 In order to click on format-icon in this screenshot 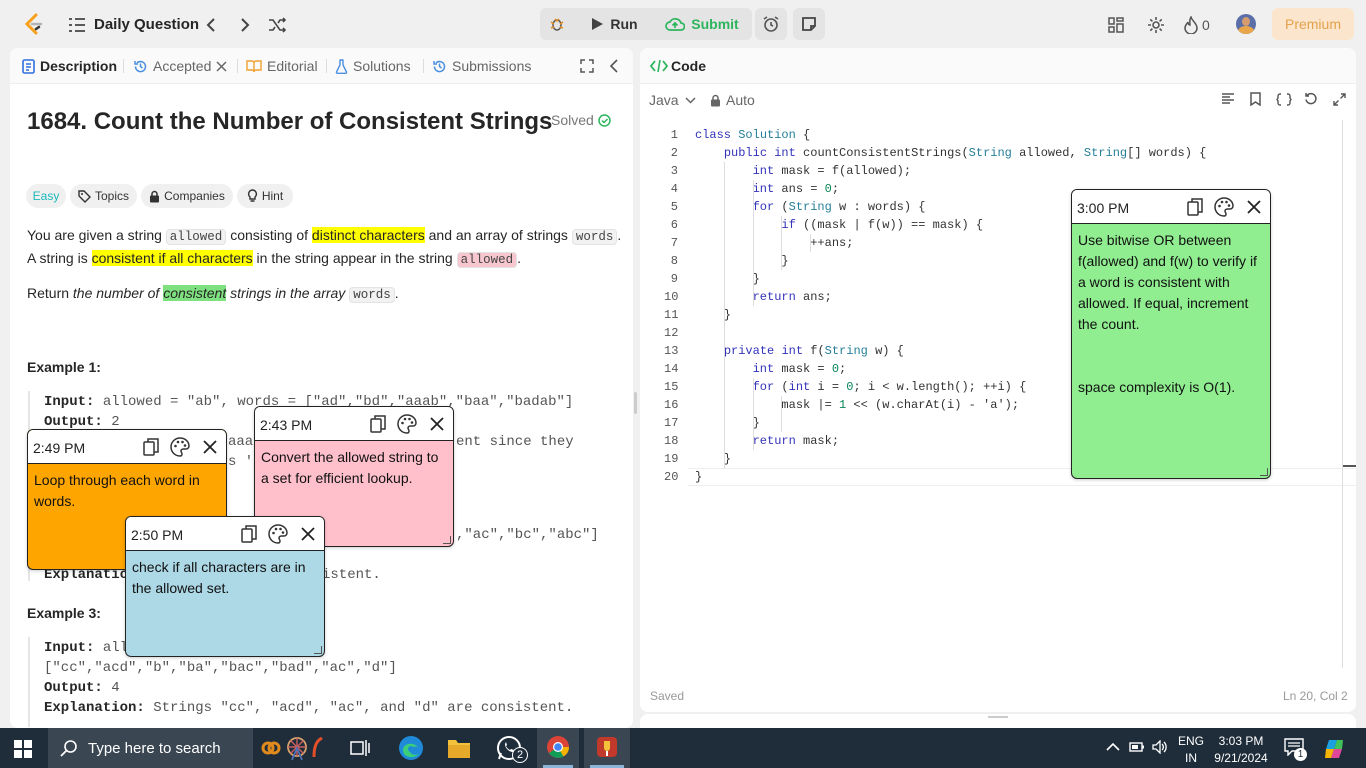, I will do `click(1228, 99)`.